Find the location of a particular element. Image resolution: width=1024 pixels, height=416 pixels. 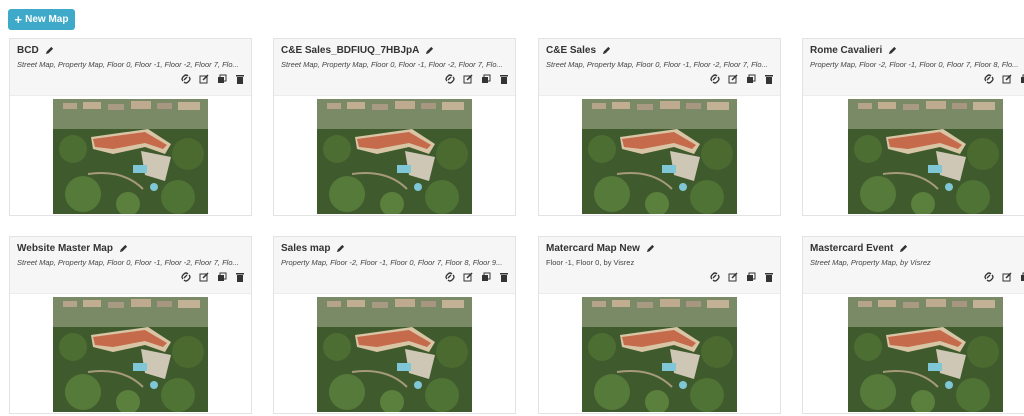

map-title: C&E Sales is located at coordinates (571, 50).